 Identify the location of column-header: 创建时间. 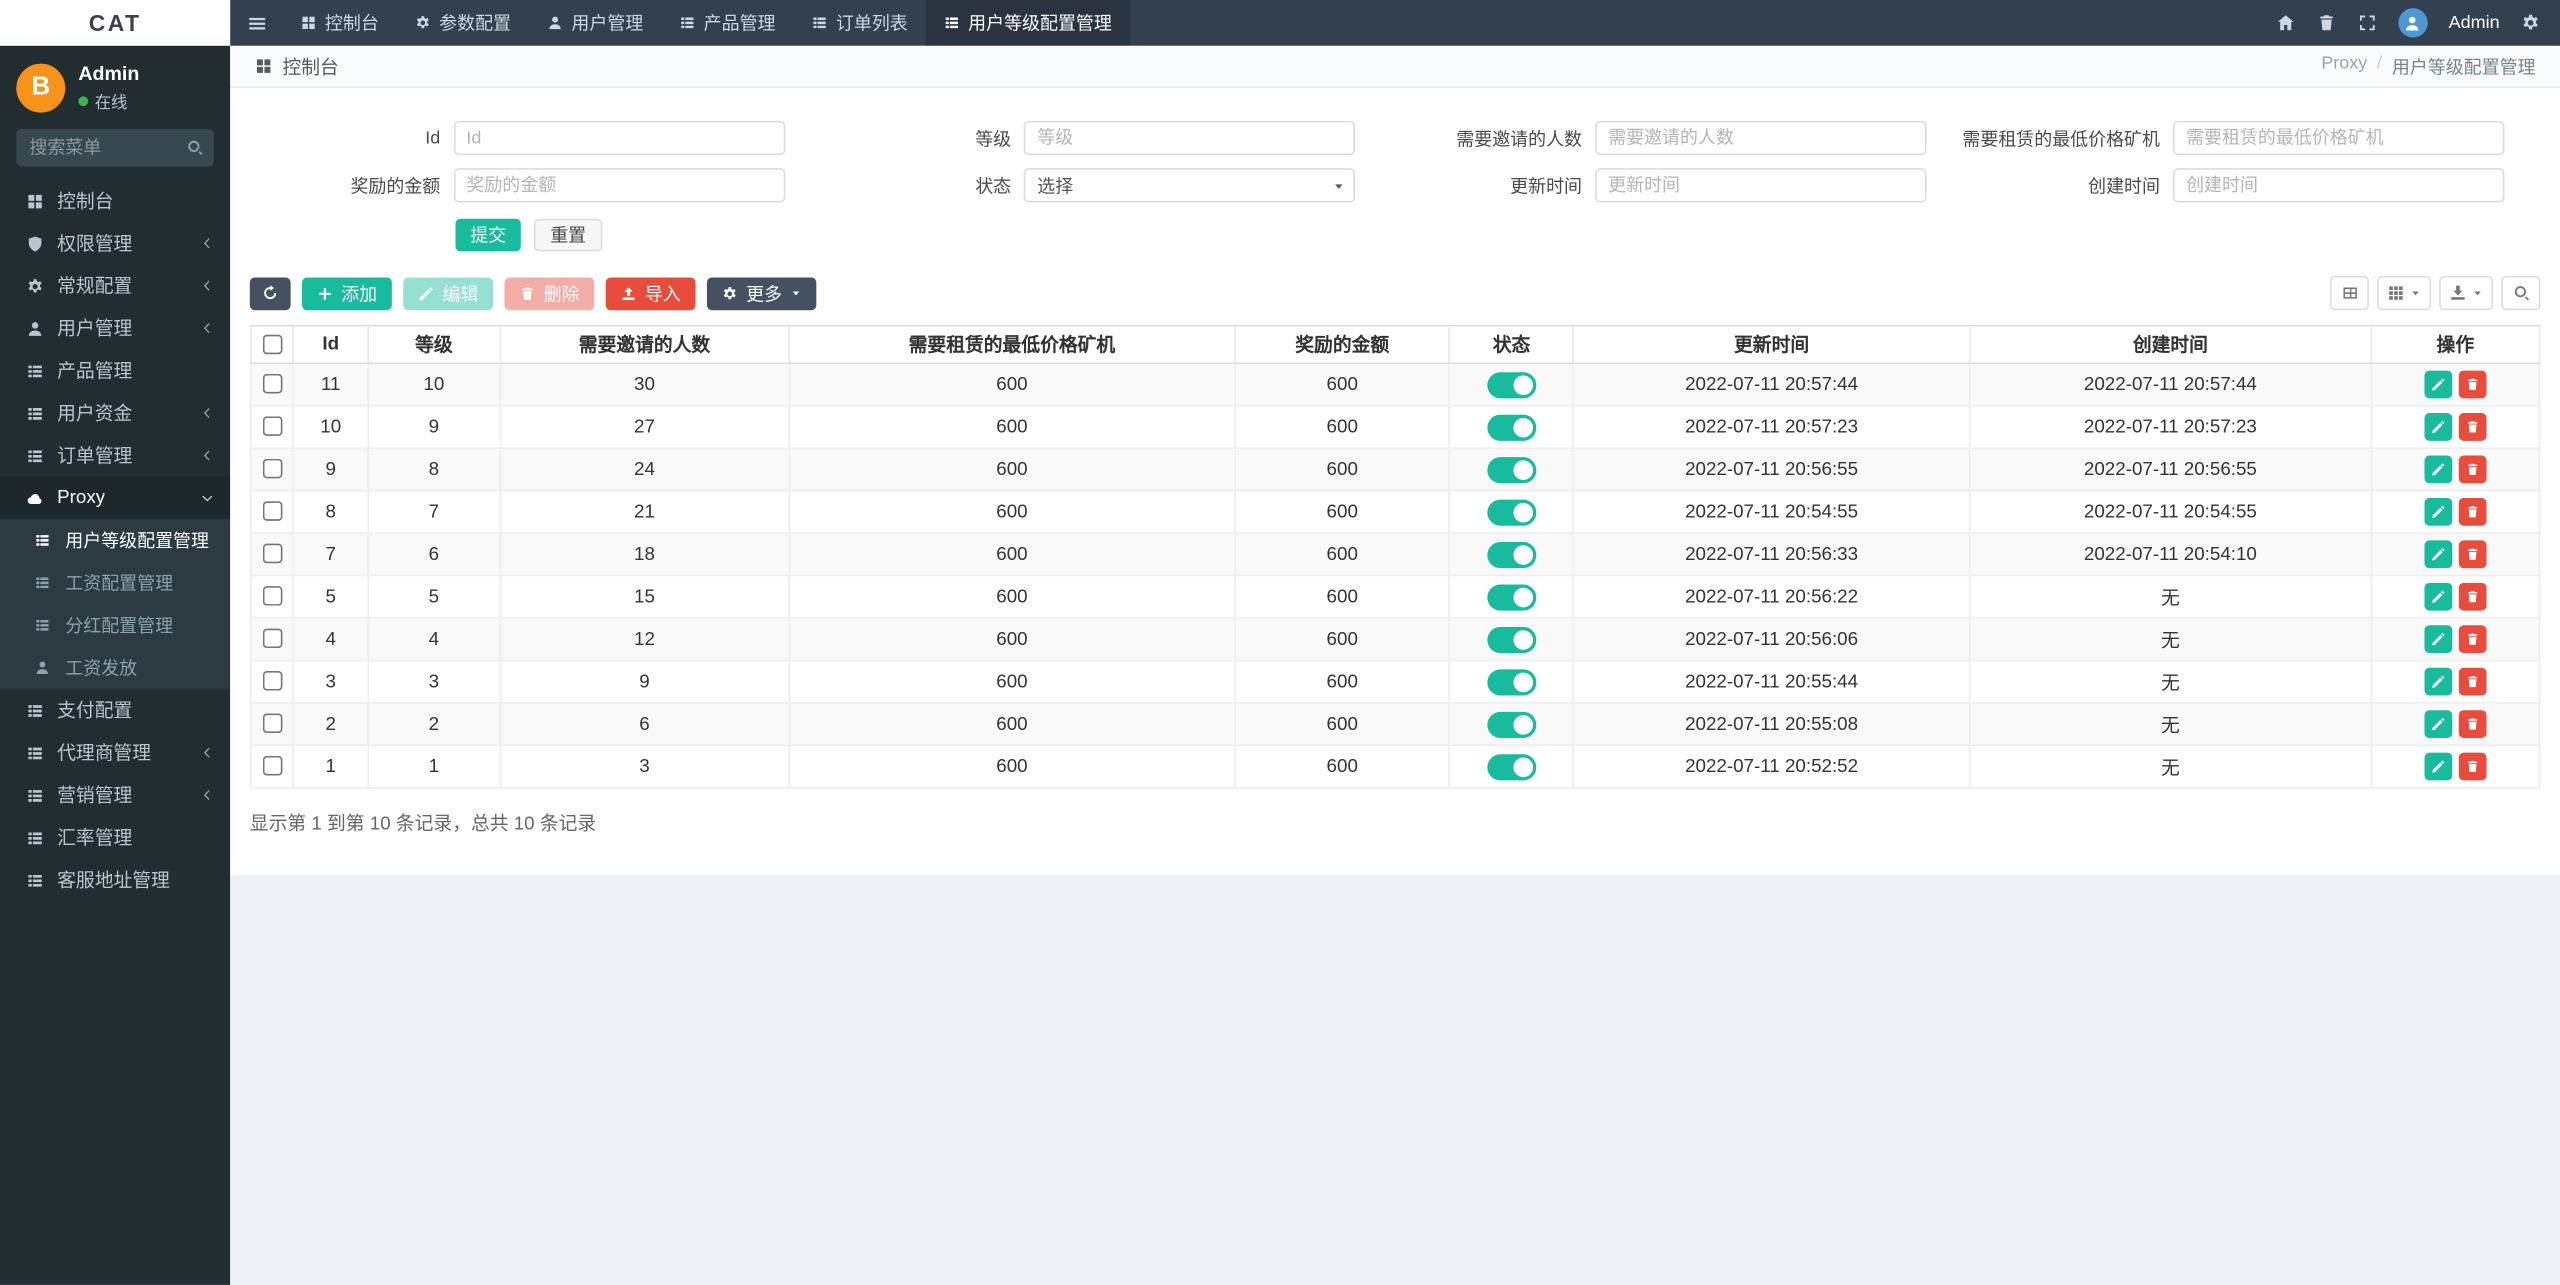
(2170, 344).